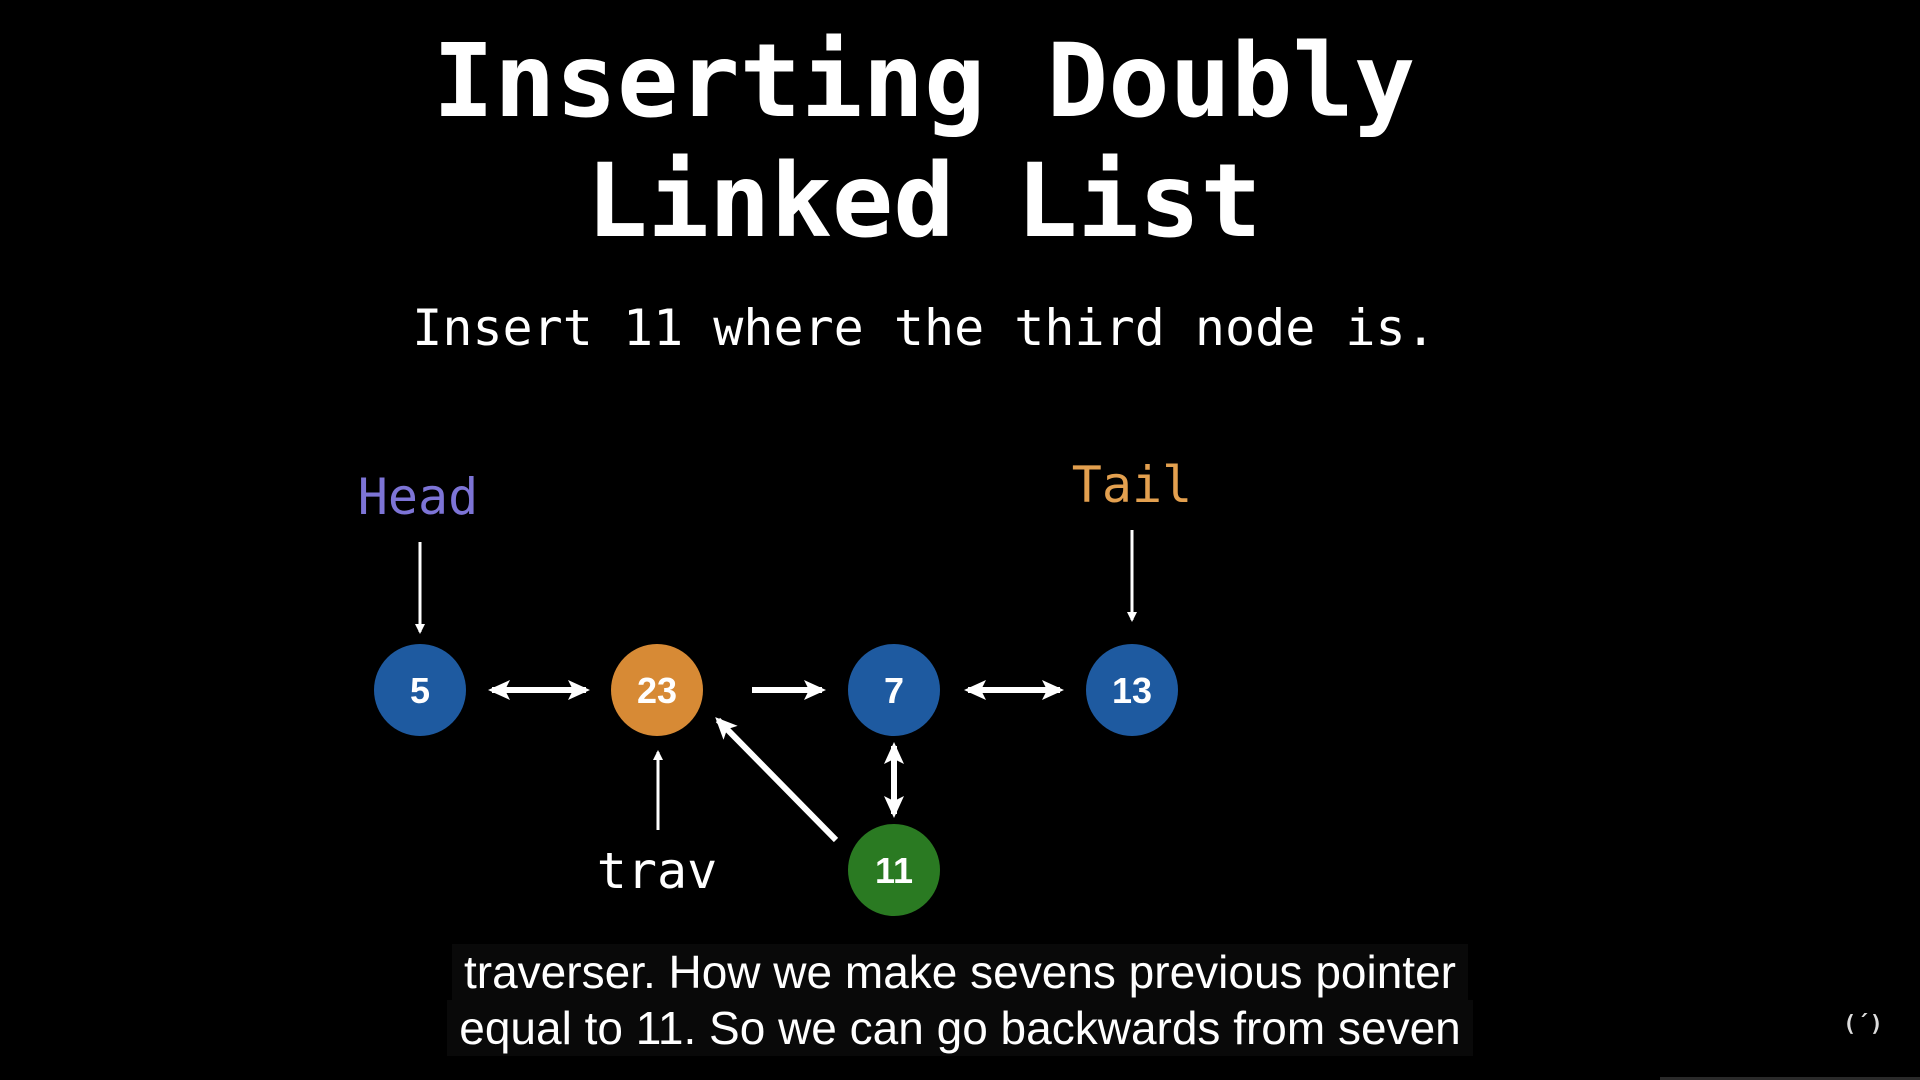 This screenshot has width=1920, height=1080. I want to click on freecodecamp-logo-icon: (´), so click(1863, 1032).